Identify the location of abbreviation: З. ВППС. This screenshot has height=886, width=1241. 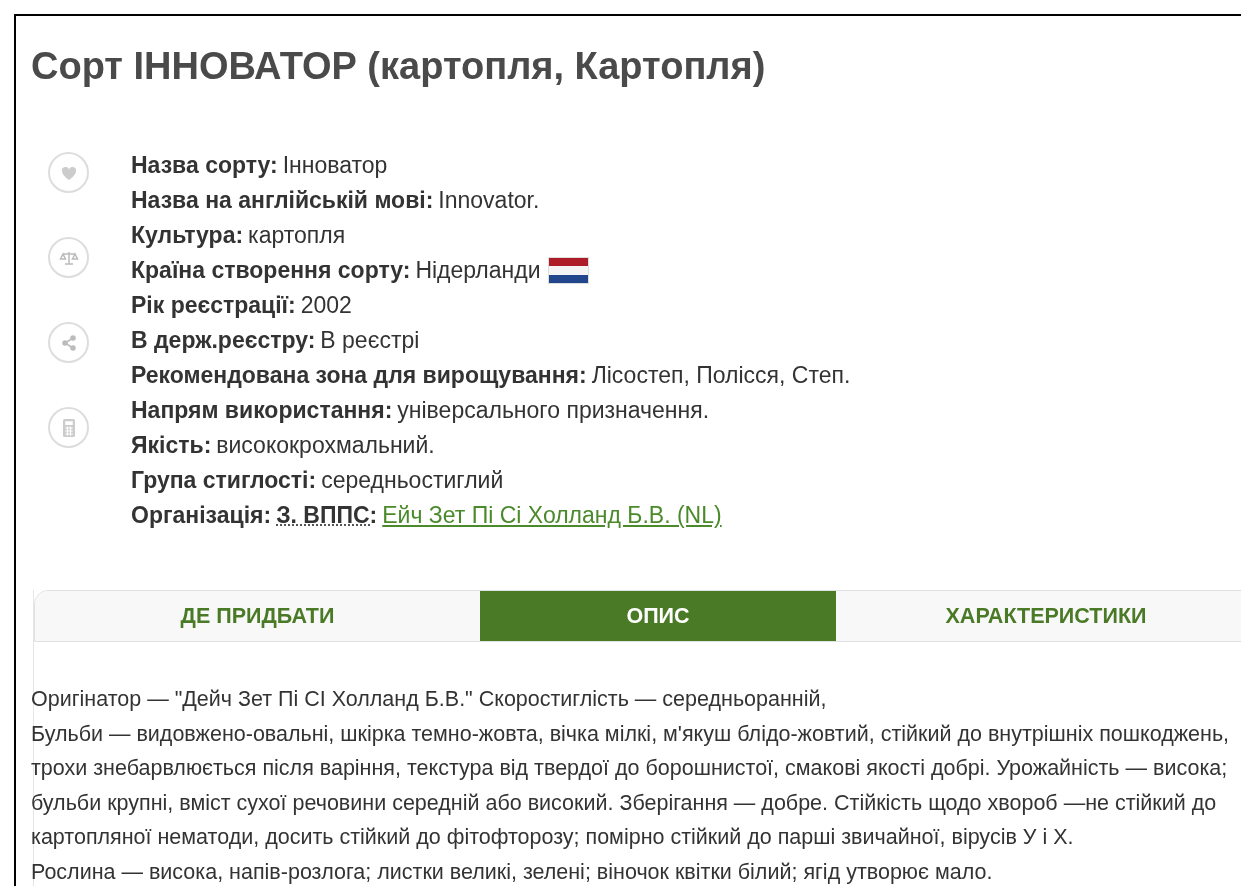
(323, 515).